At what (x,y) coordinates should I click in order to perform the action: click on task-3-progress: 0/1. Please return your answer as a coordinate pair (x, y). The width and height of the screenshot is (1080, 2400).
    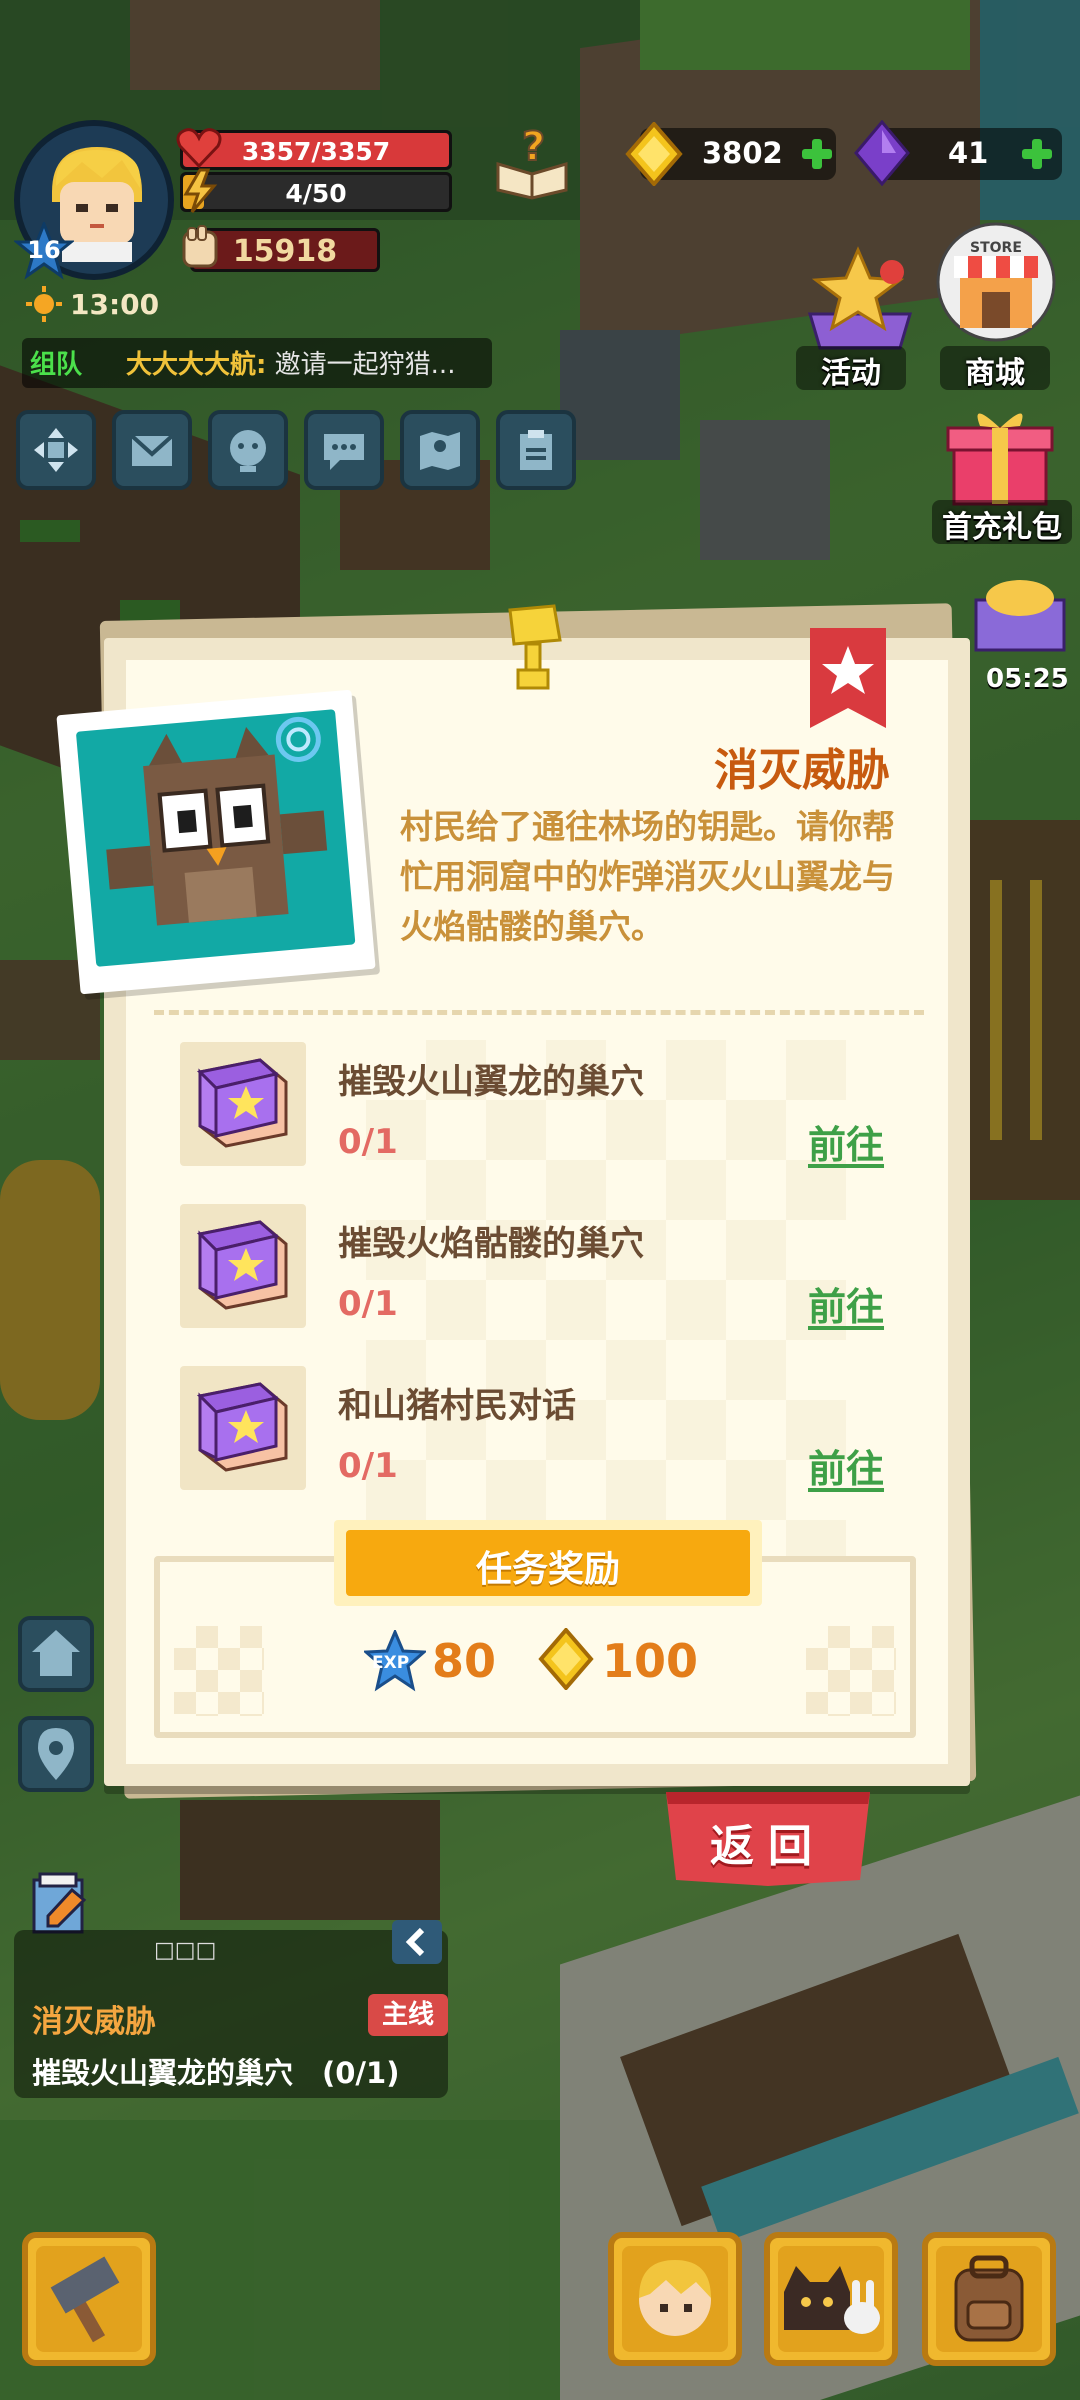
    Looking at the image, I should click on (368, 1466).